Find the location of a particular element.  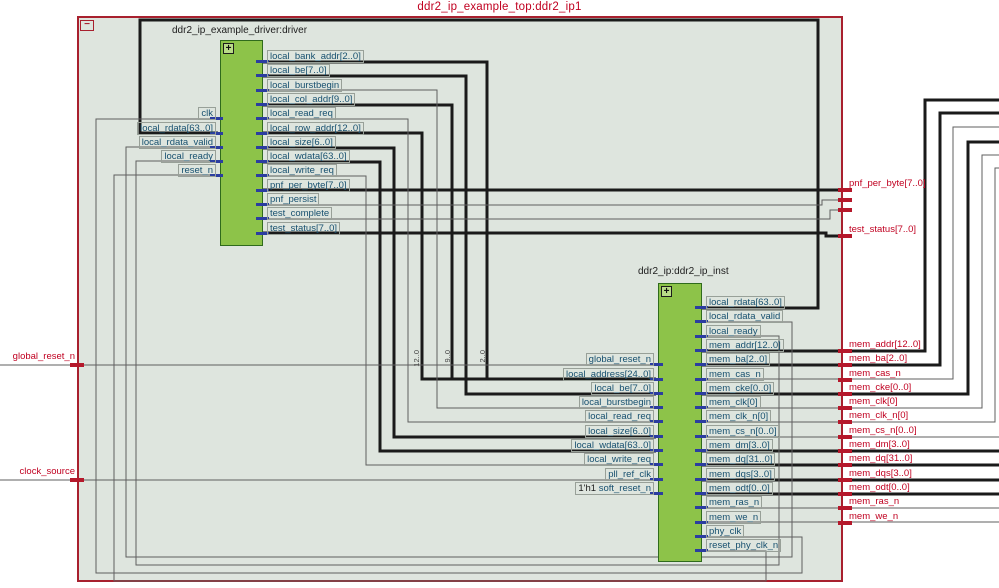

driver-port-clk: clk is located at coordinates (207, 113).